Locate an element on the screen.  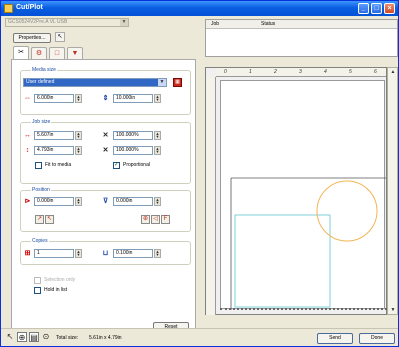
tab-cut-settings: ✂ is located at coordinates (21, 52).